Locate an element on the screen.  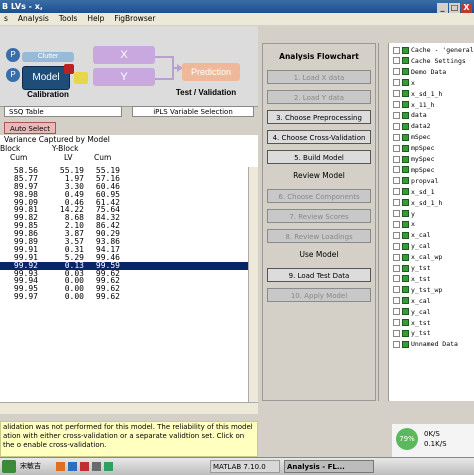
table-vertical-scrollbar is located at coordinates (253, 284).